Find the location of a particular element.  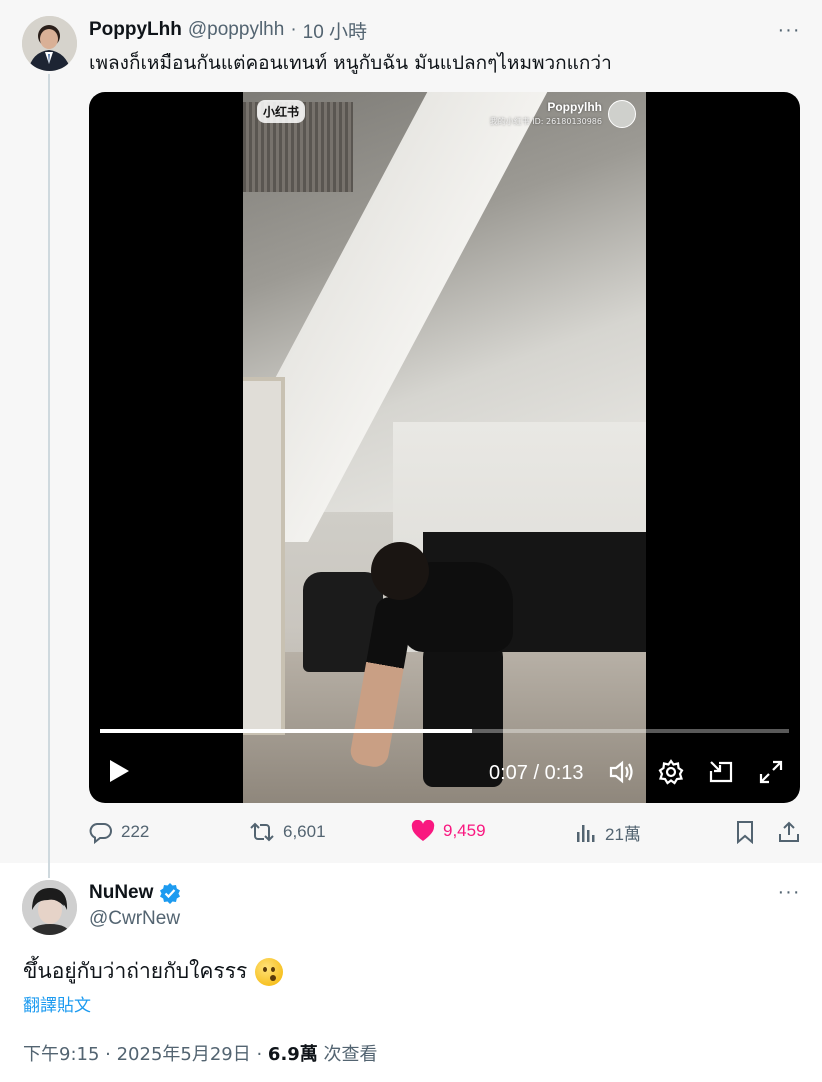

volume-icon is located at coordinates (621, 774).